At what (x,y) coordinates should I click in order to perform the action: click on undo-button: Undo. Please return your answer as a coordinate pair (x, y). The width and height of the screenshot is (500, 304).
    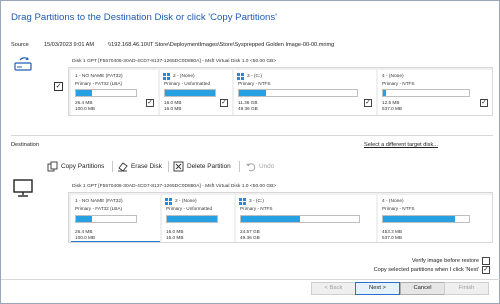
    Looking at the image, I should click on (259, 166).